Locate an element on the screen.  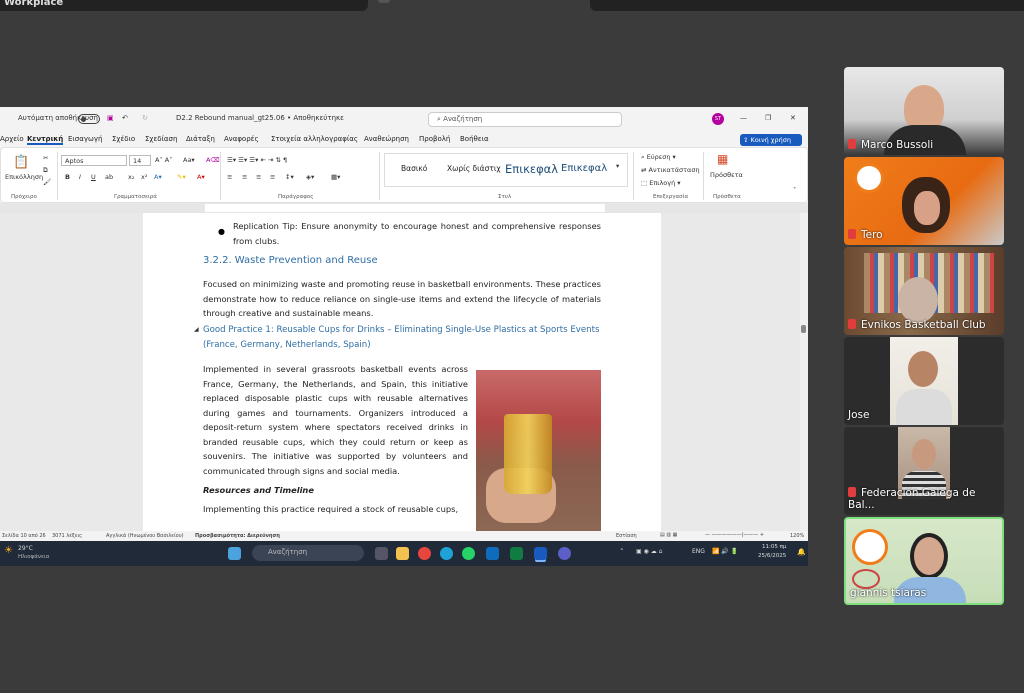
style-normal: Βασικό is located at coordinates (414, 168).